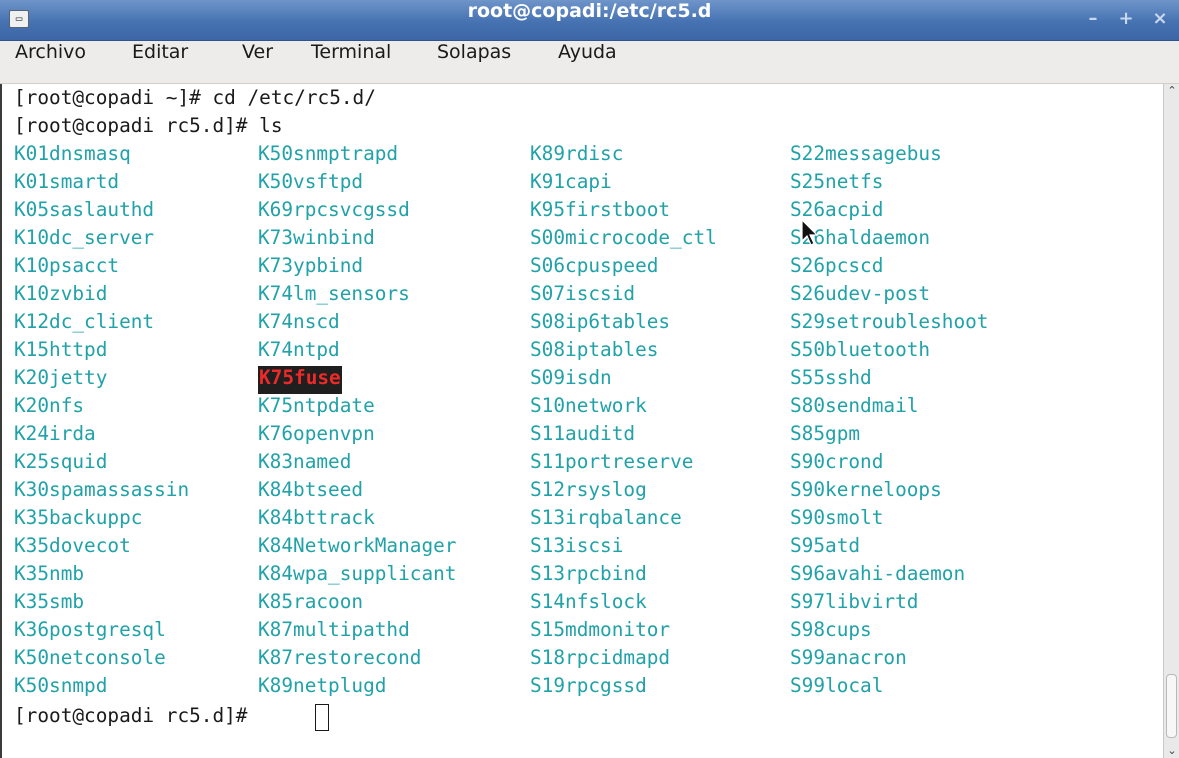 This screenshot has width=1179, height=758. Describe the element at coordinates (577, 153) in the screenshot. I see `ls-entry: K89rdisc` at that location.